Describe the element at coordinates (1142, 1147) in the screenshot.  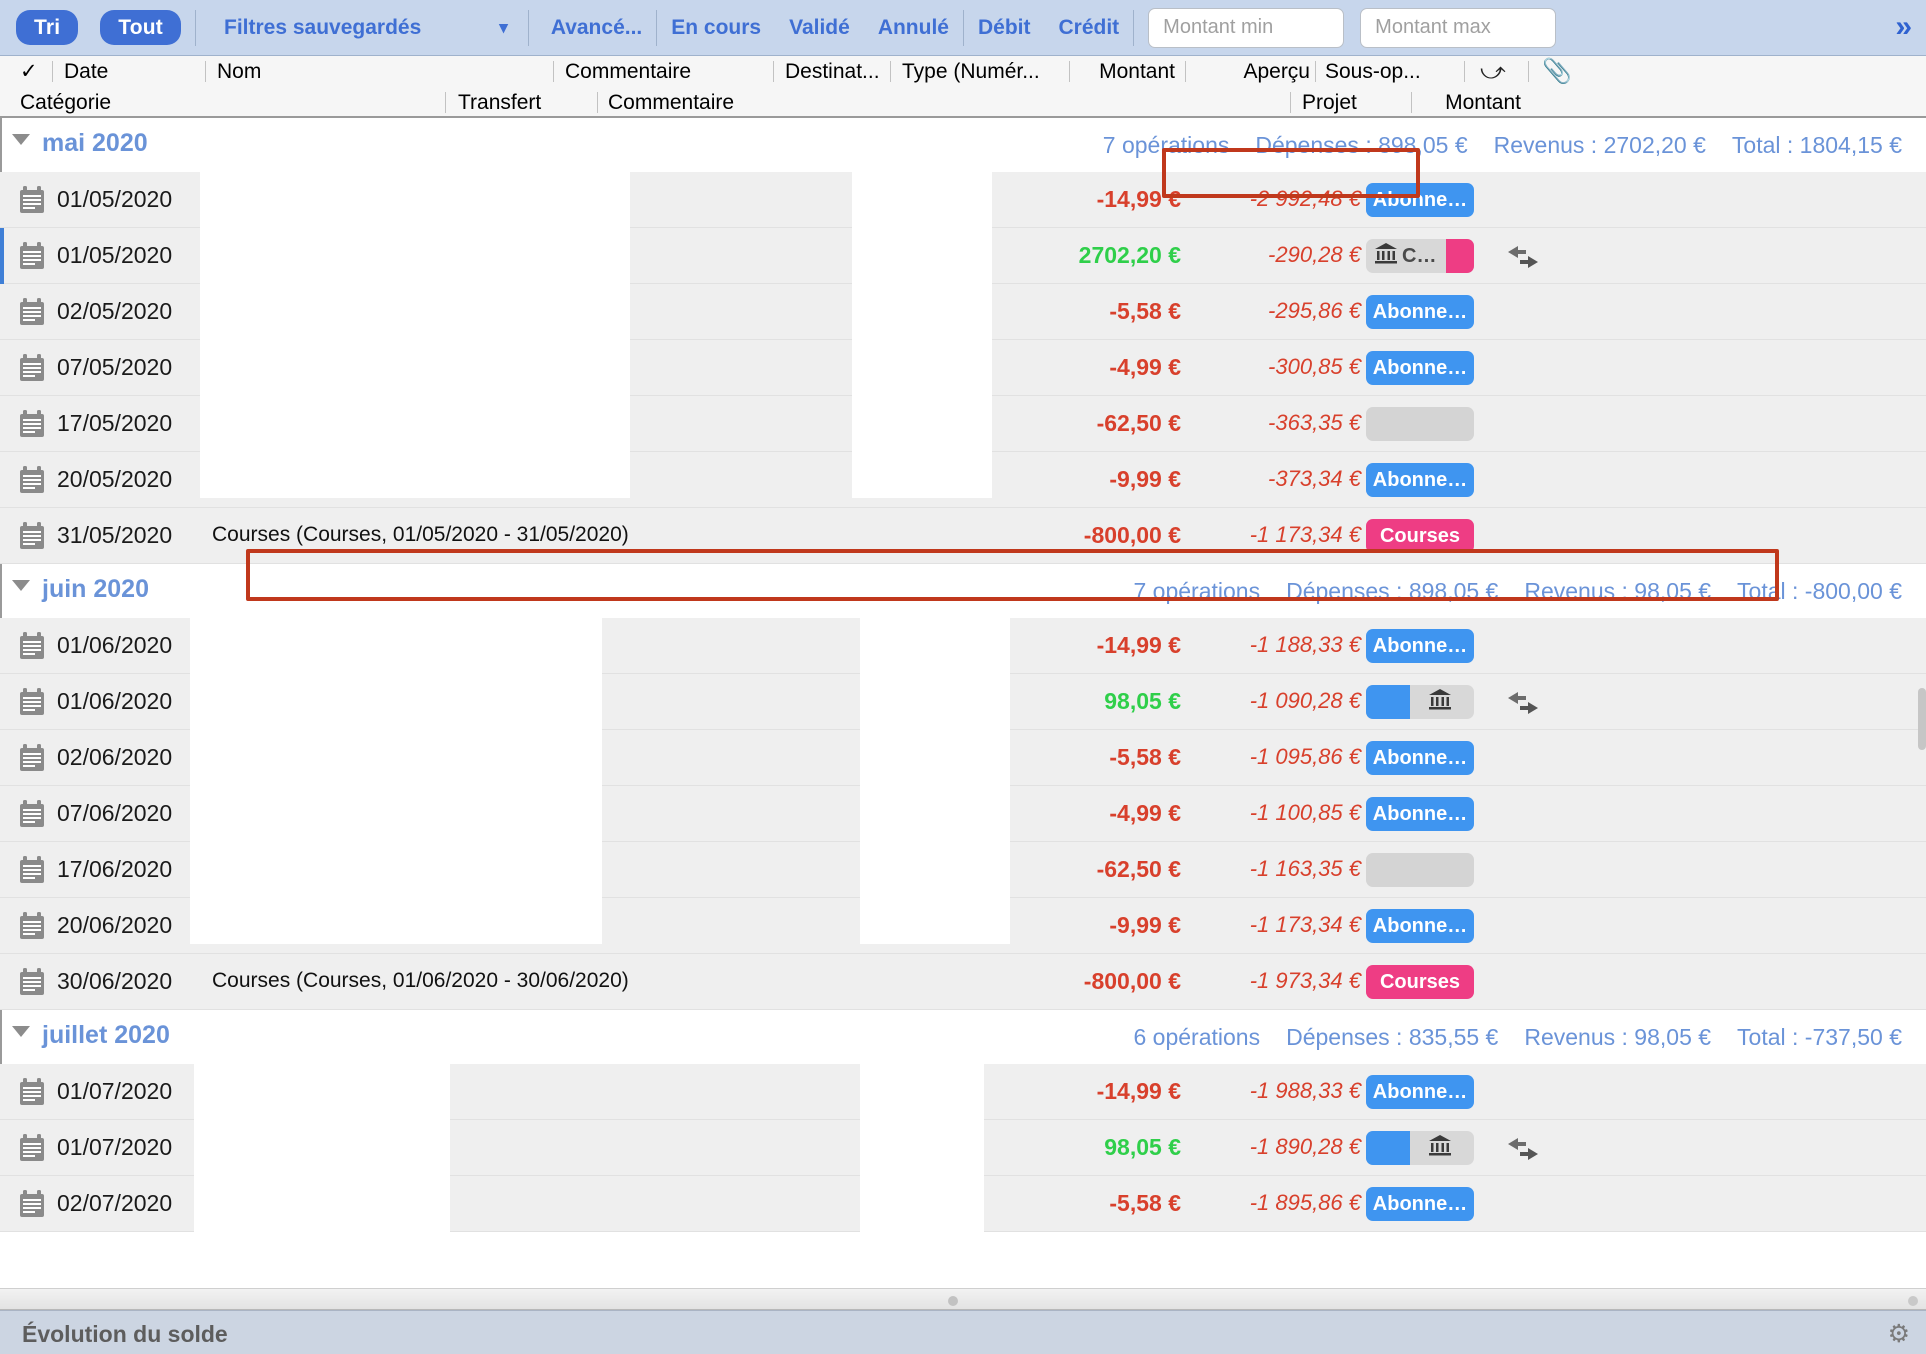
I see `row-amount: 98,05 €` at that location.